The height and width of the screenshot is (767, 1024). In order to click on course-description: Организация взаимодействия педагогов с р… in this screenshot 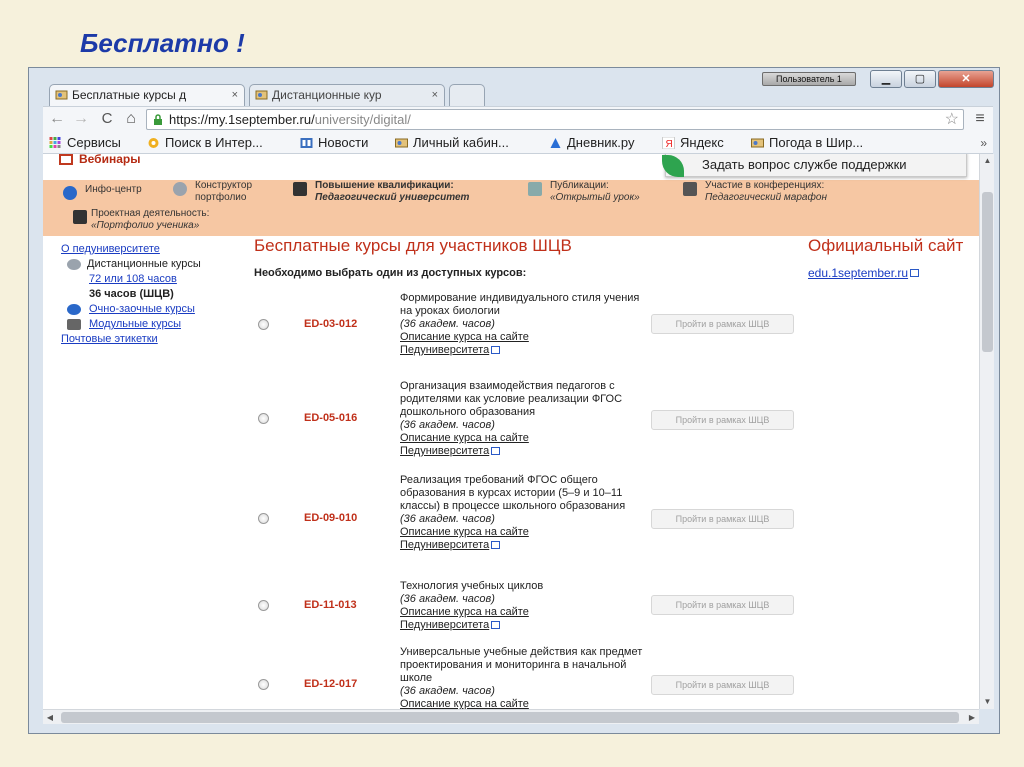, I will do `click(525, 419)`.